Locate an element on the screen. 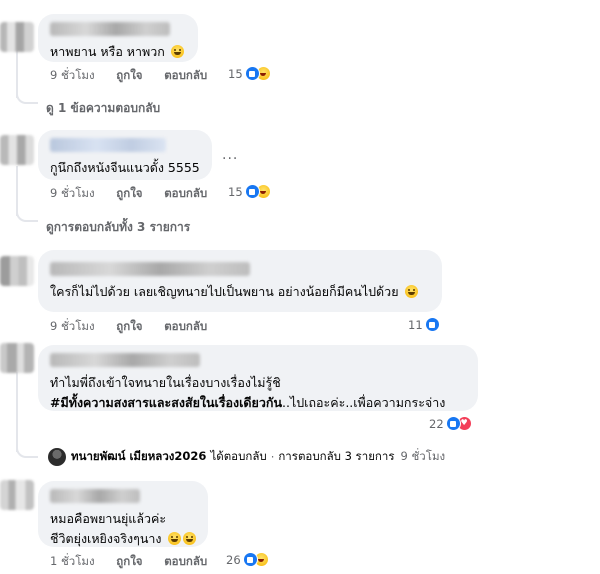  reply-action: ได้ตอบกลับ is located at coordinates (238, 456).